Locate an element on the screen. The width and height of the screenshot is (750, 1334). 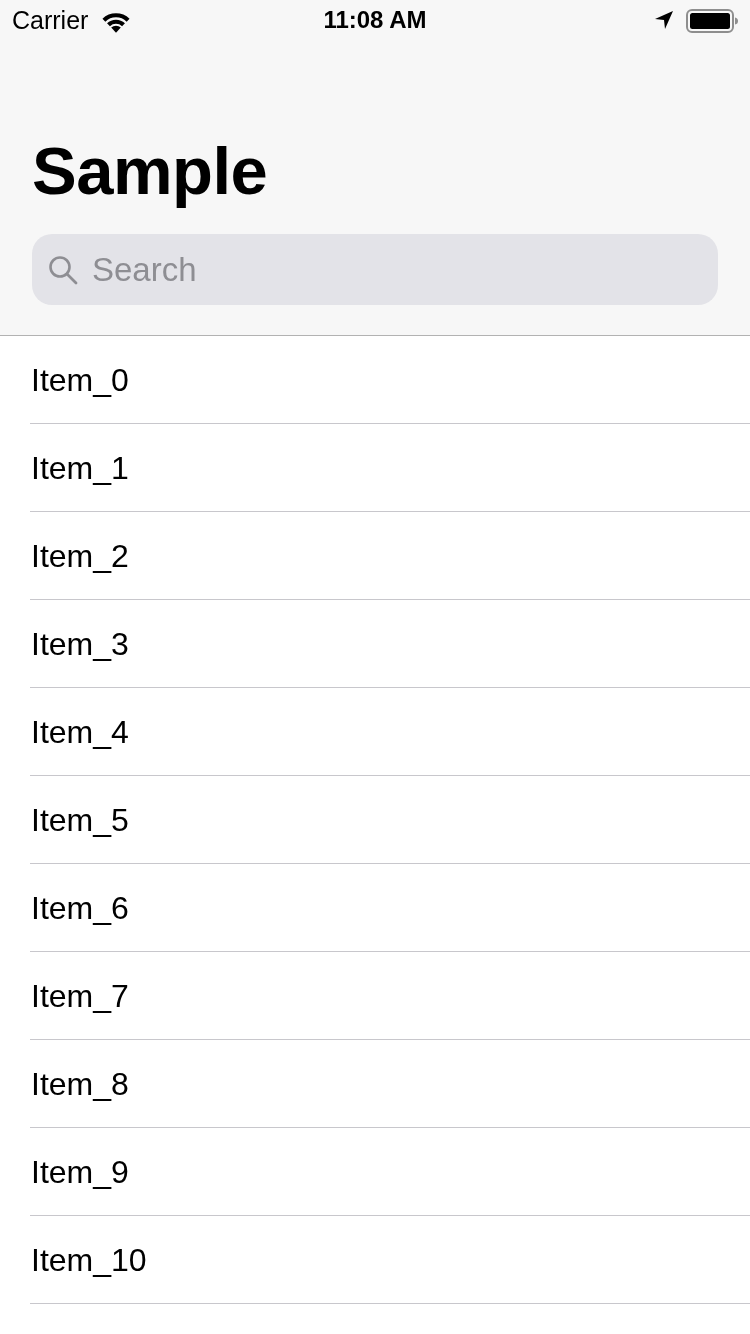
list-item: Item_3 is located at coordinates (390, 644).